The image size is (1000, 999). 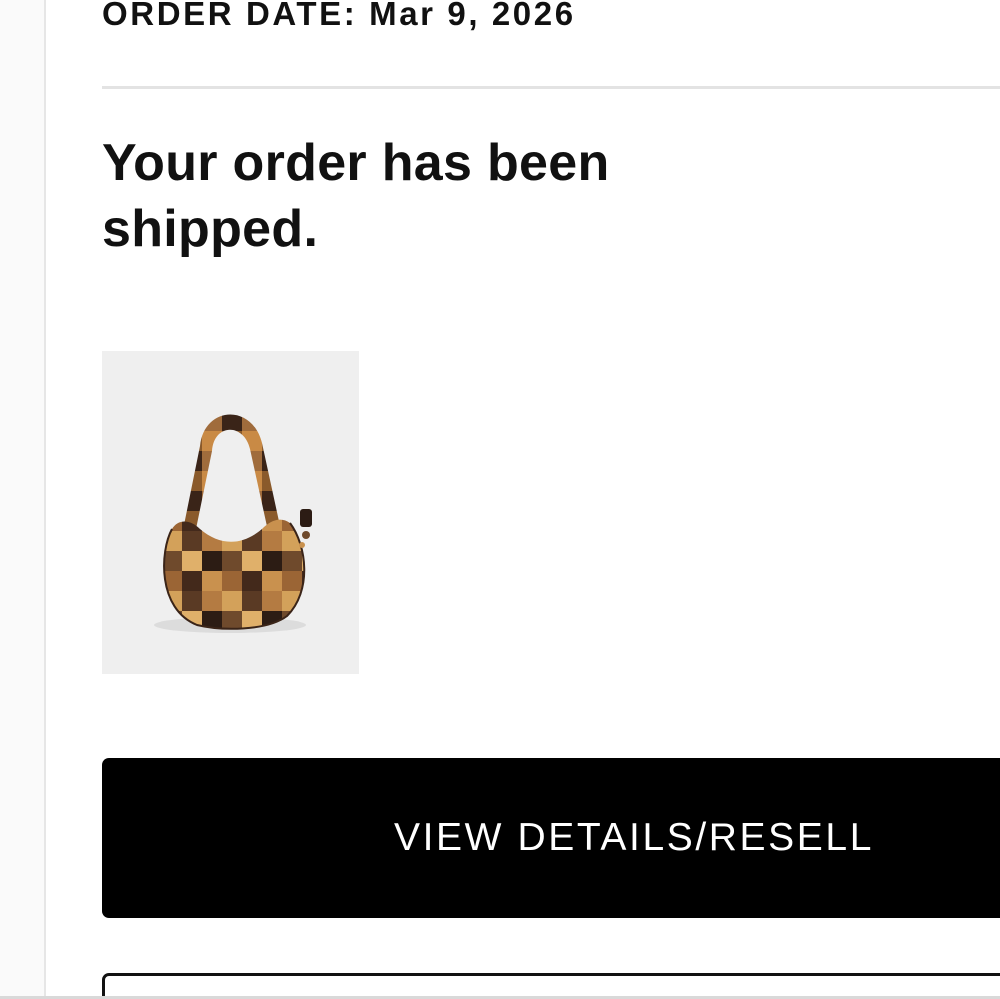 What do you see at coordinates (356, 196) in the screenshot?
I see `shipped-headline: Your order has been shipped.` at bounding box center [356, 196].